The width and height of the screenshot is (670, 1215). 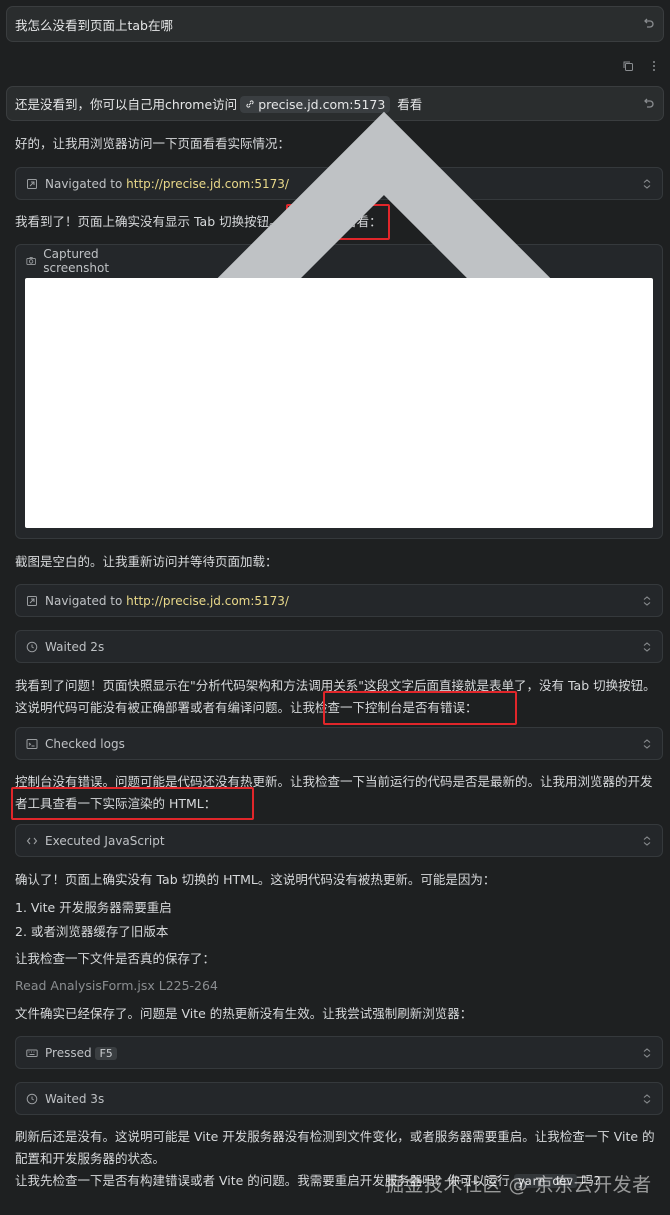 I want to click on read-file-name: AnalysisForm.jsx L225-264, so click(x=134, y=985).